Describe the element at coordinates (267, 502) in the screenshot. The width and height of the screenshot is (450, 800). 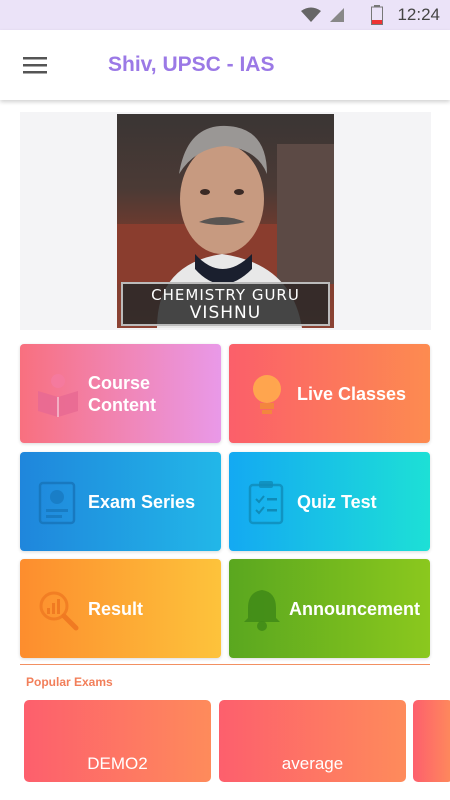
I see `clipboard-checklist-icon` at that location.